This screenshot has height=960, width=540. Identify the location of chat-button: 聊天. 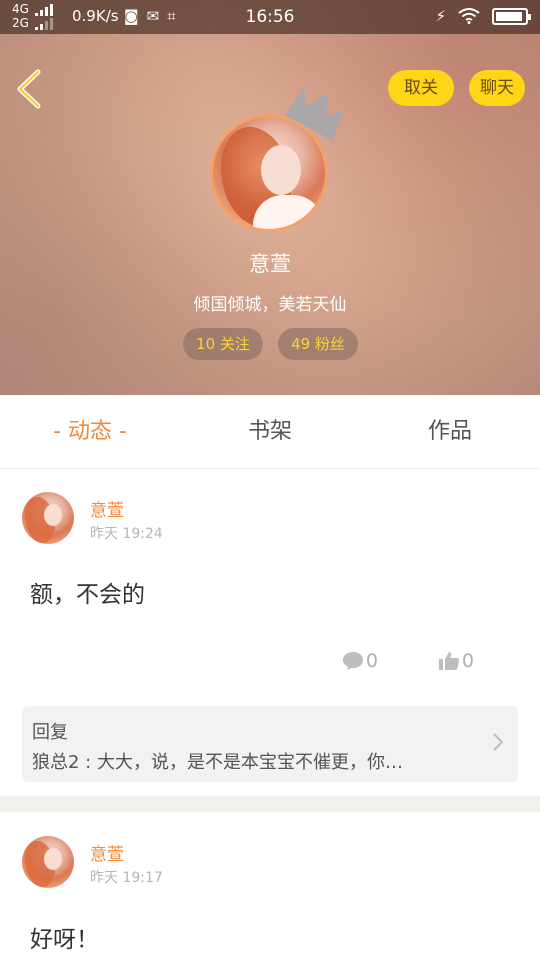
(497, 88).